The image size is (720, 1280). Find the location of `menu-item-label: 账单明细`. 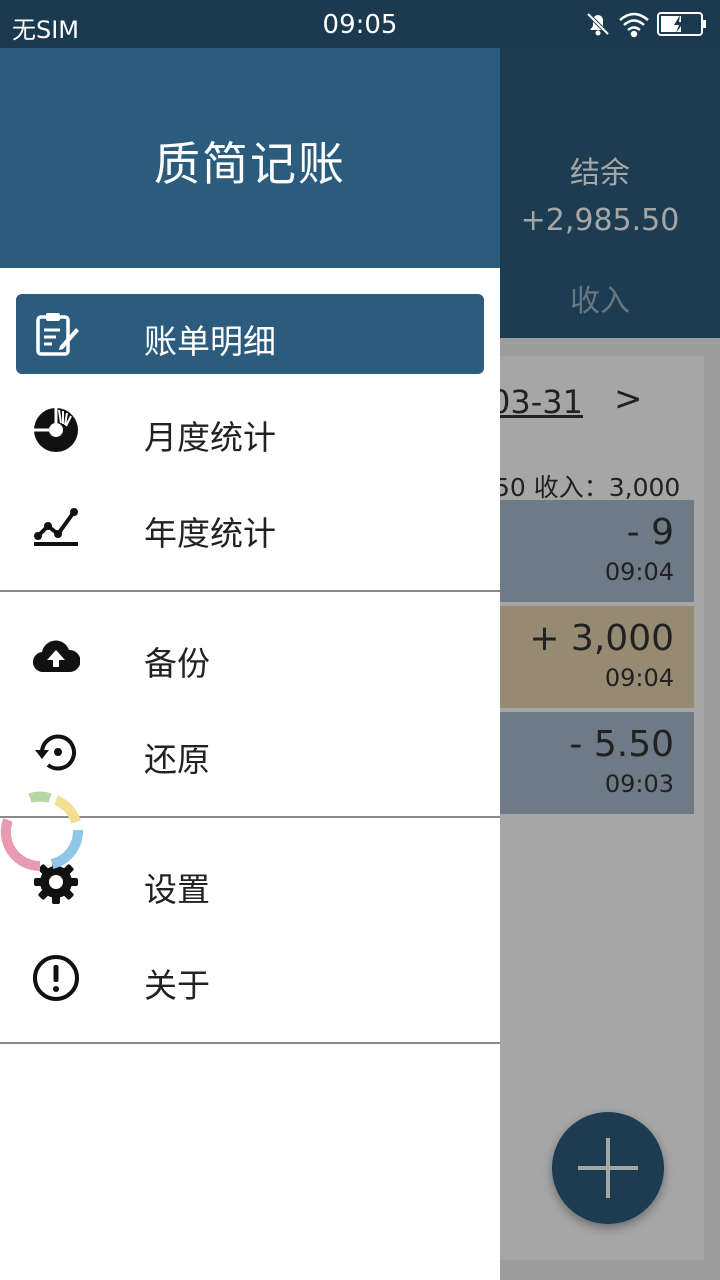

menu-item-label: 账单明细 is located at coordinates (210, 341).